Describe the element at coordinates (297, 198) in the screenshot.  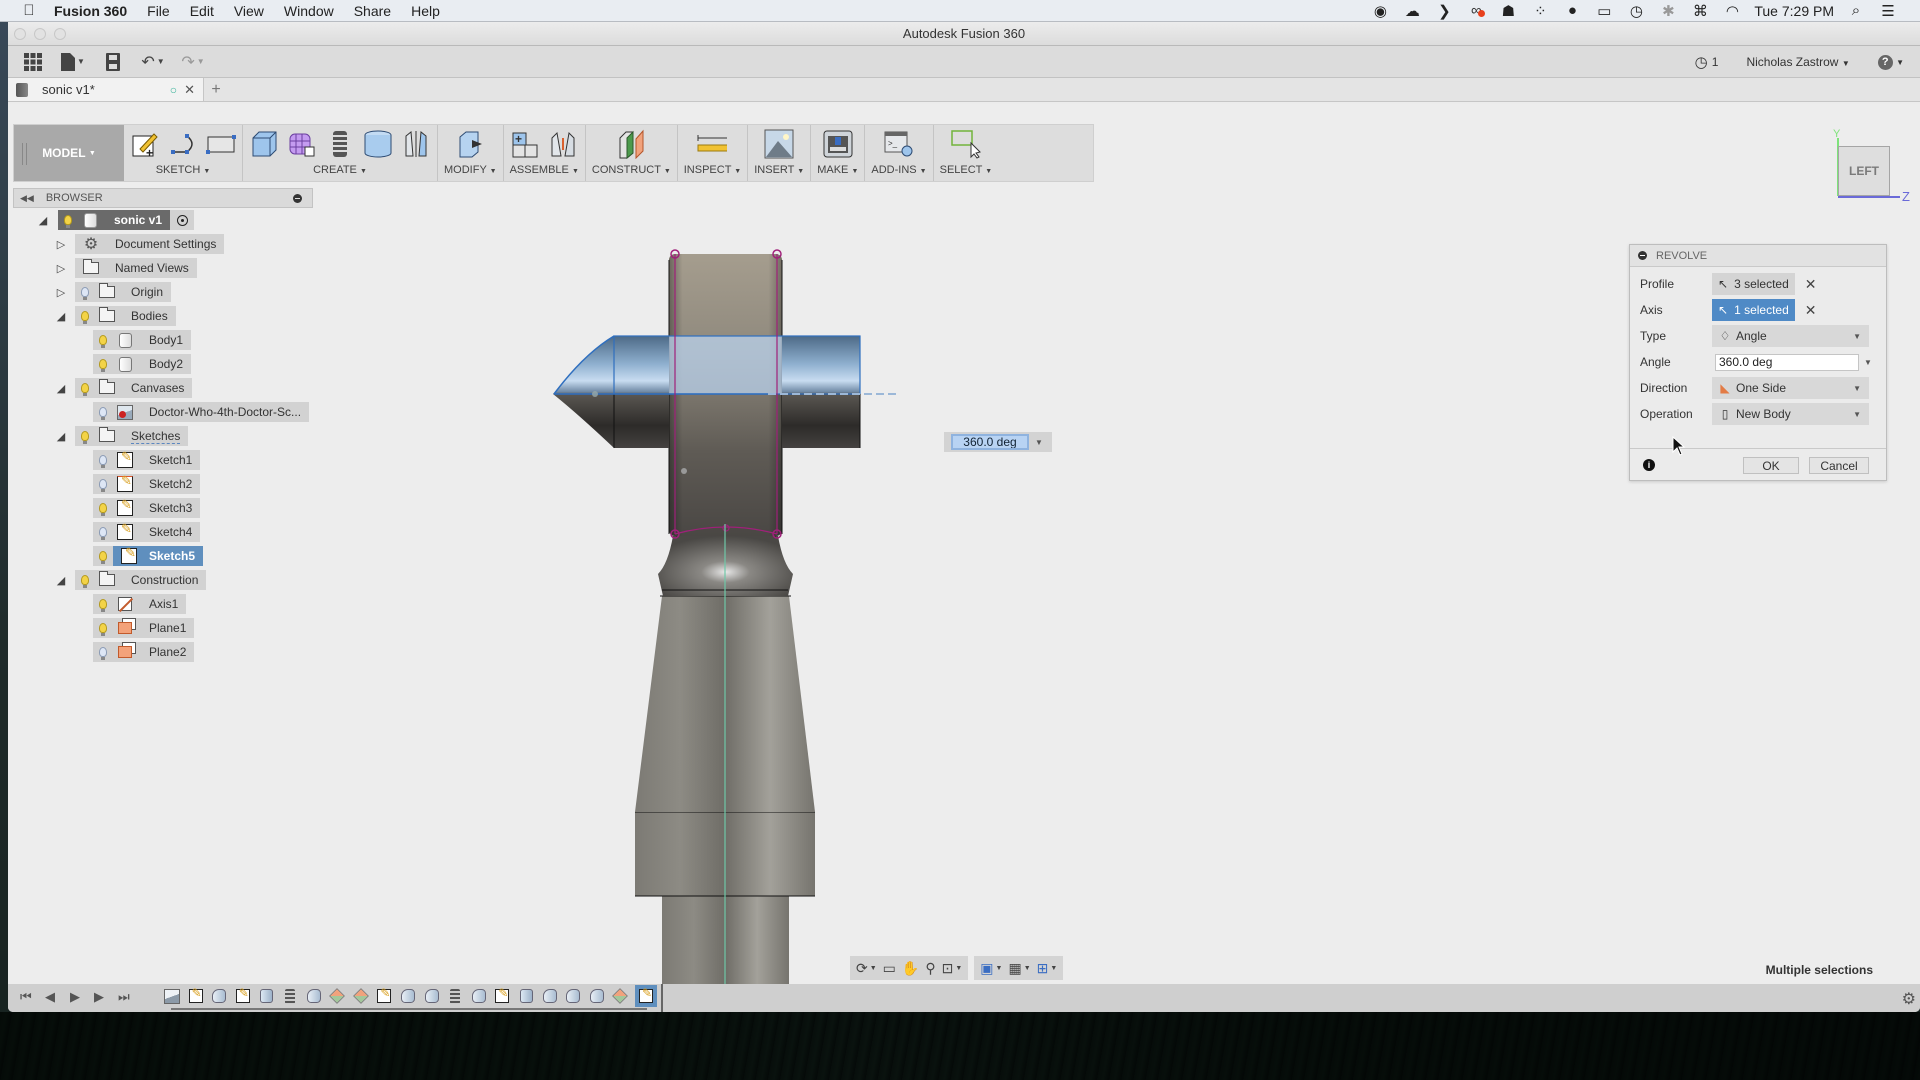
I see `browser-pin-icon` at that location.